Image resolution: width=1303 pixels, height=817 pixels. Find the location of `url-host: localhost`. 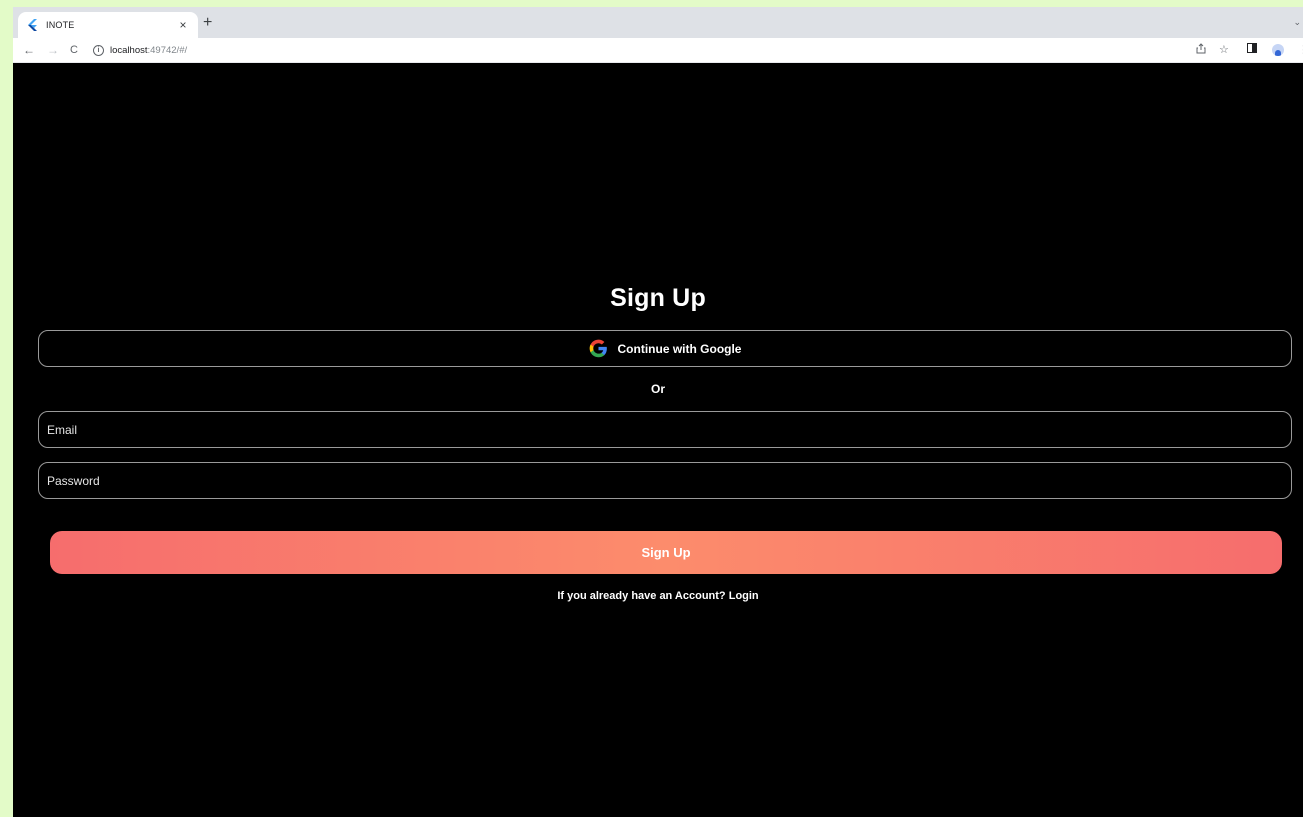

url-host: localhost is located at coordinates (129, 50).